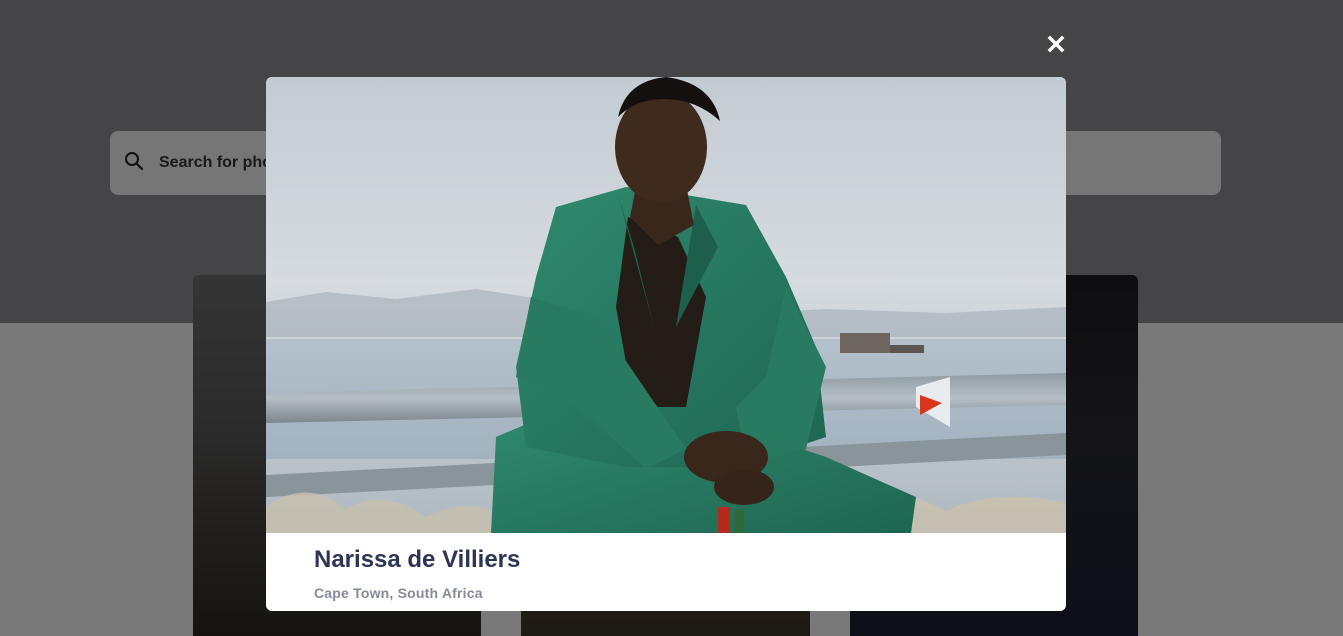  What do you see at coordinates (398, 593) in the screenshot?
I see `photo-location: Cape Town, South Africa` at bounding box center [398, 593].